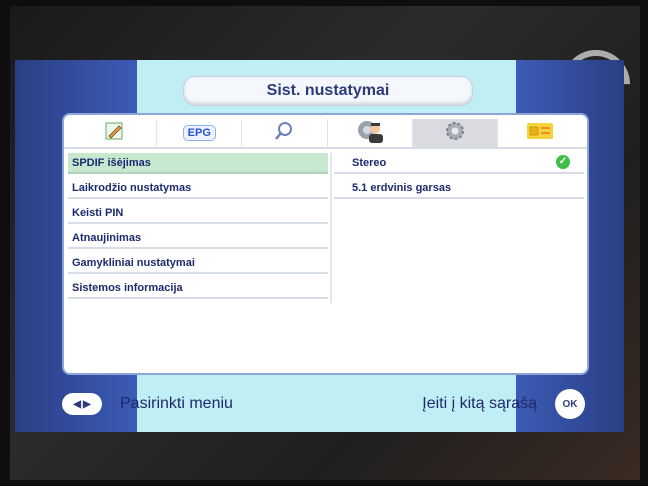 The width and height of the screenshot is (648, 486). Describe the element at coordinates (459, 188) in the screenshot. I see `option-surround: 5.1 erdvinis garsas` at that location.